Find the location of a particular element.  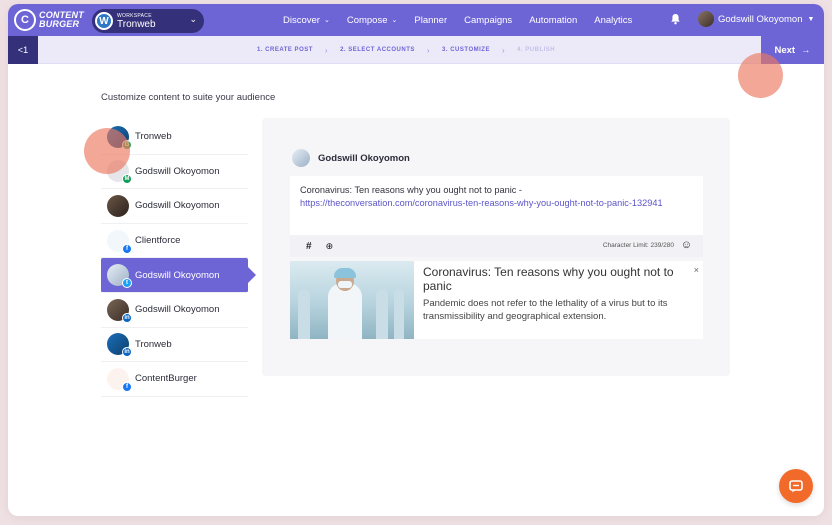

caret-down-icon: ▼ is located at coordinates (811, 19).